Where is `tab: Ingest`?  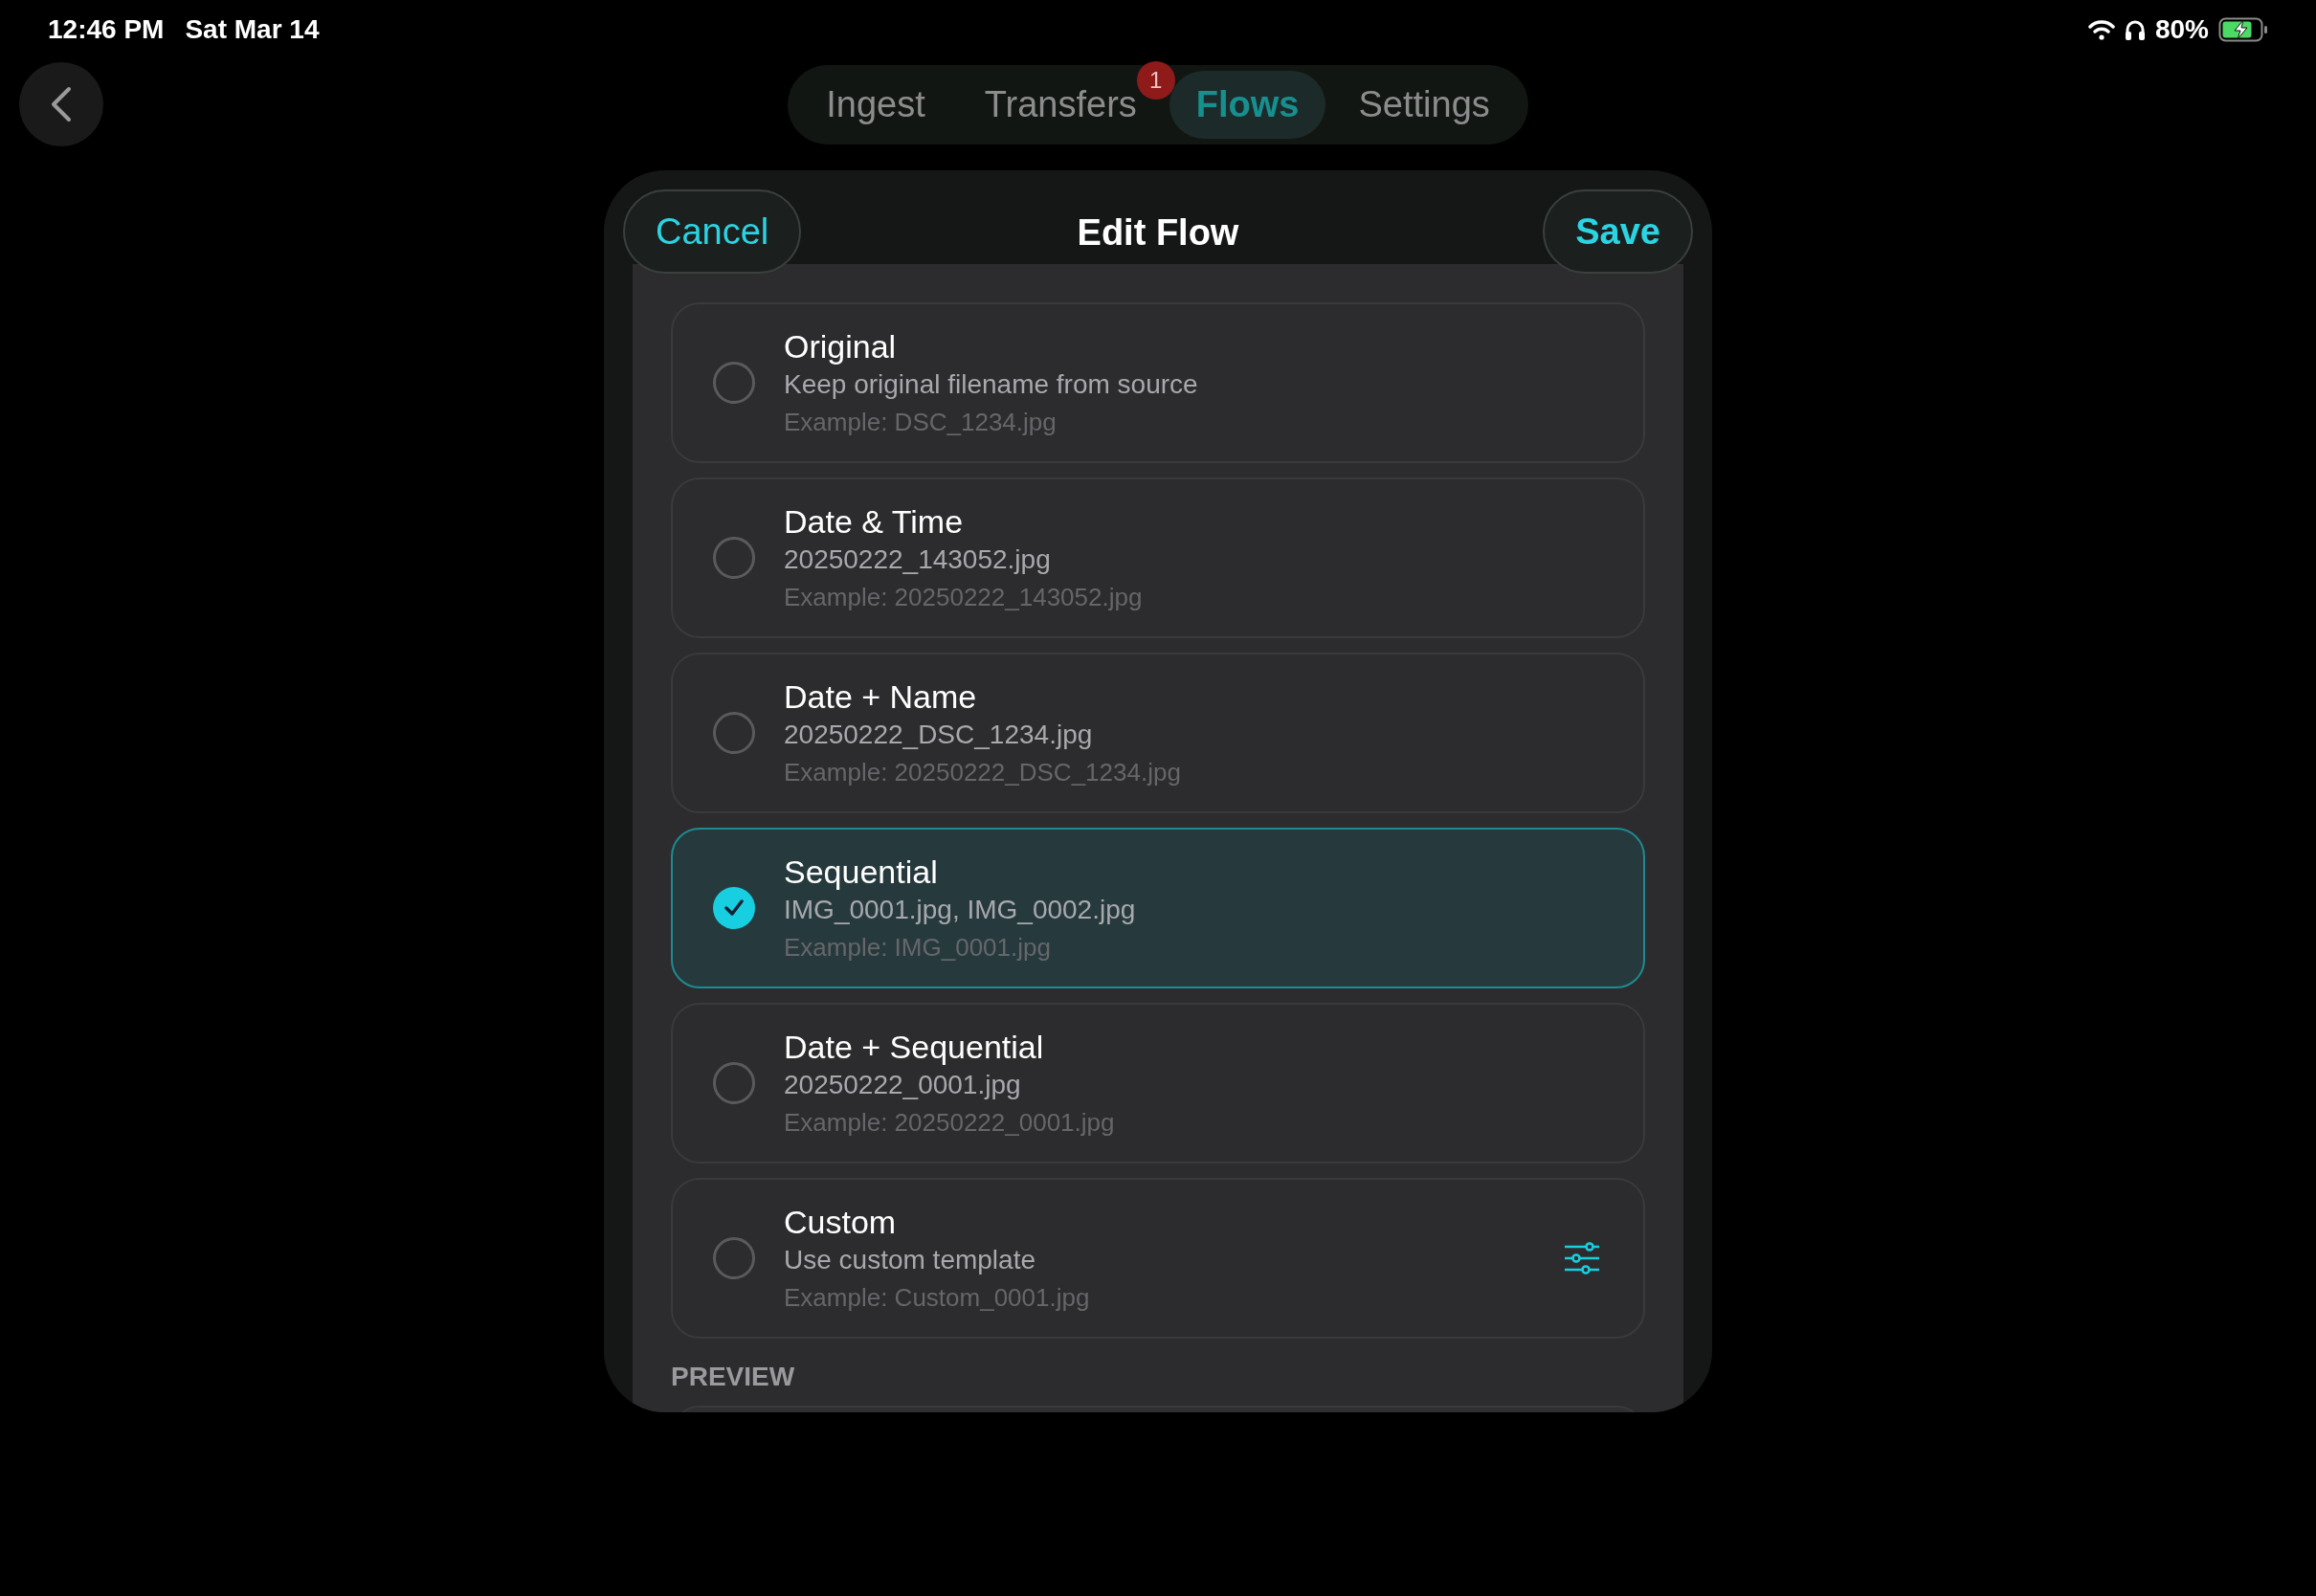 tab: Ingest is located at coordinates (875, 105).